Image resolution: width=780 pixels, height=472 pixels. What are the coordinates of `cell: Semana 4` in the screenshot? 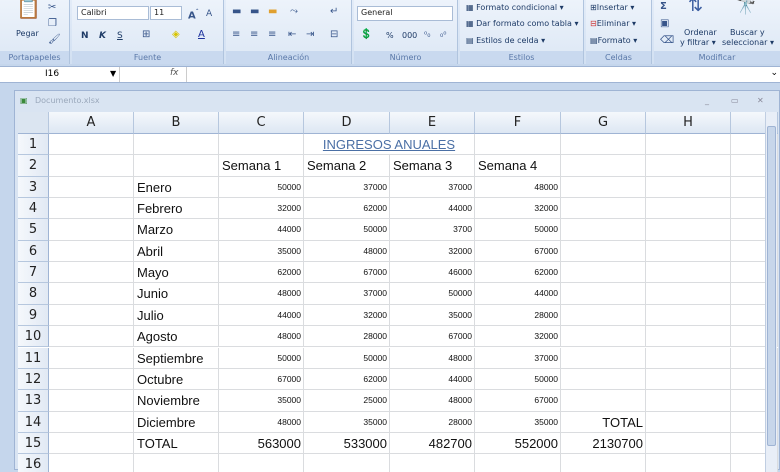 It's located at (518, 166).